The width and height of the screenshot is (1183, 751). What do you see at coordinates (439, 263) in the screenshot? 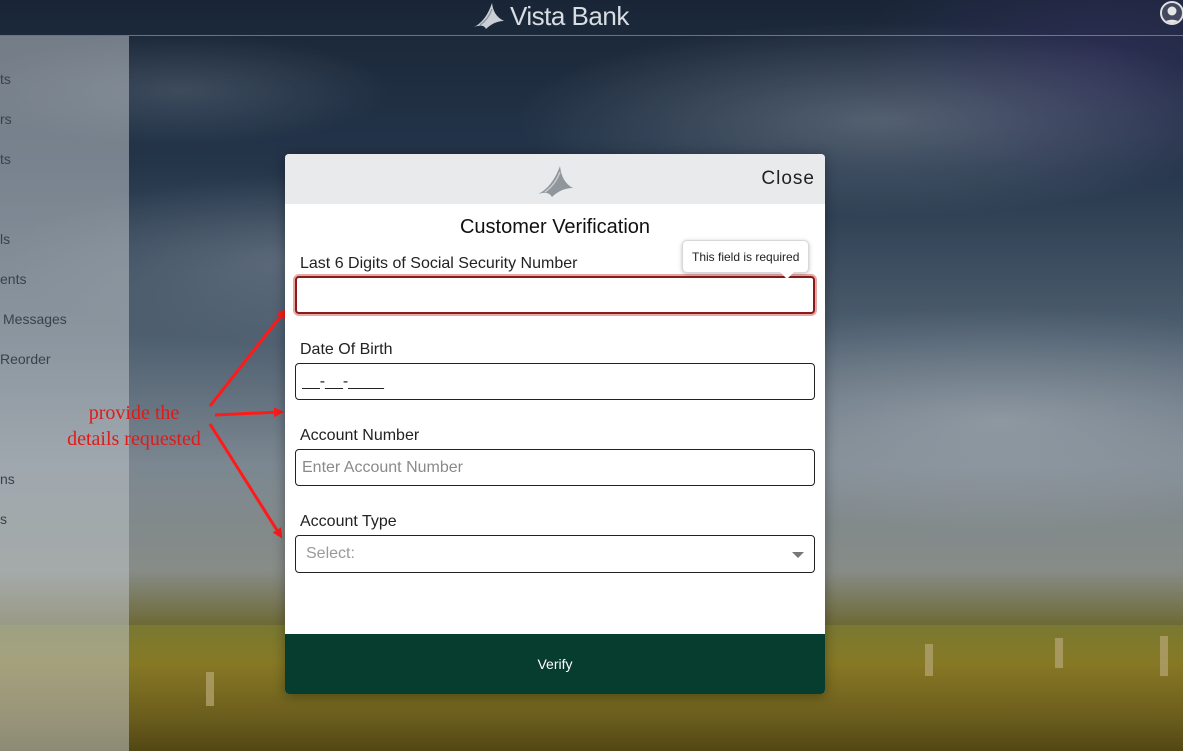
I see `ssn-label: Last 6 Digits of Social Security Number` at bounding box center [439, 263].